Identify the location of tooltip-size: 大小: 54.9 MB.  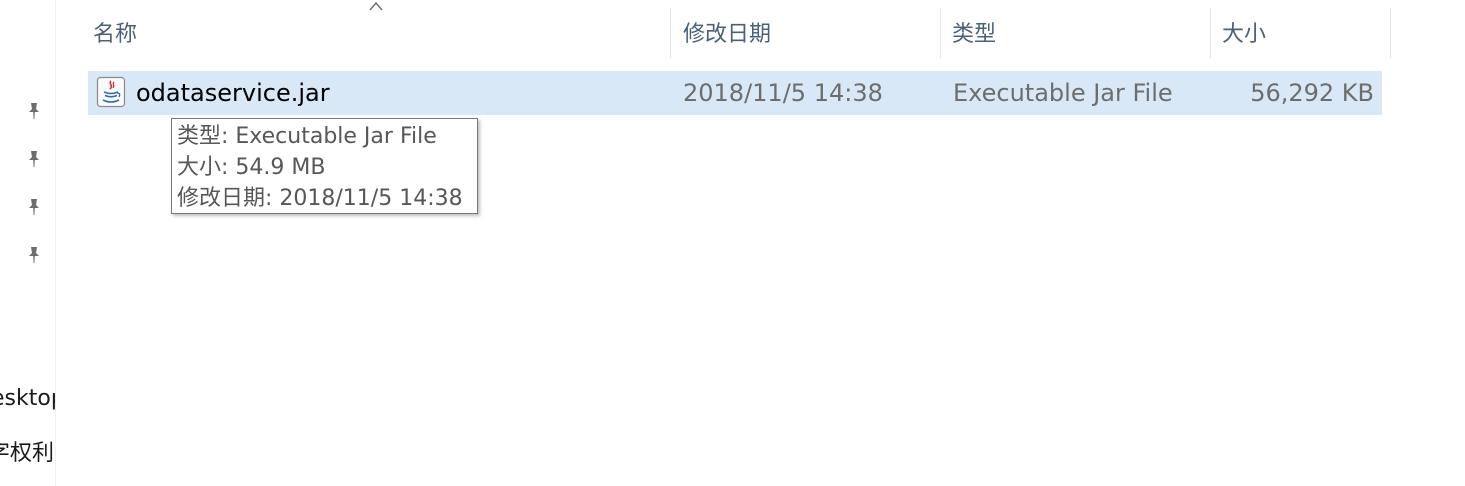
(251, 167).